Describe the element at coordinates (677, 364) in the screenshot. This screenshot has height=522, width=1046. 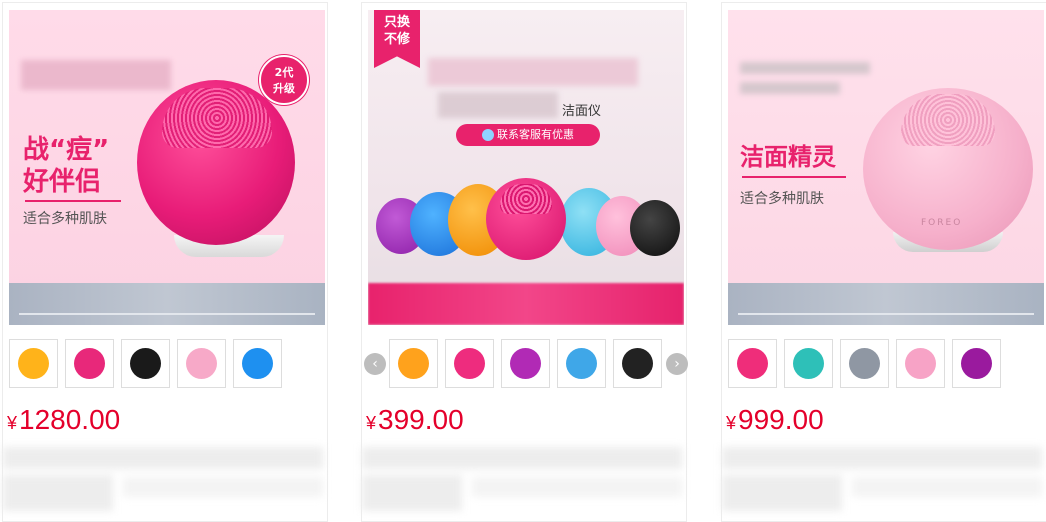
I see `chevron-right-icon: ›` at that location.